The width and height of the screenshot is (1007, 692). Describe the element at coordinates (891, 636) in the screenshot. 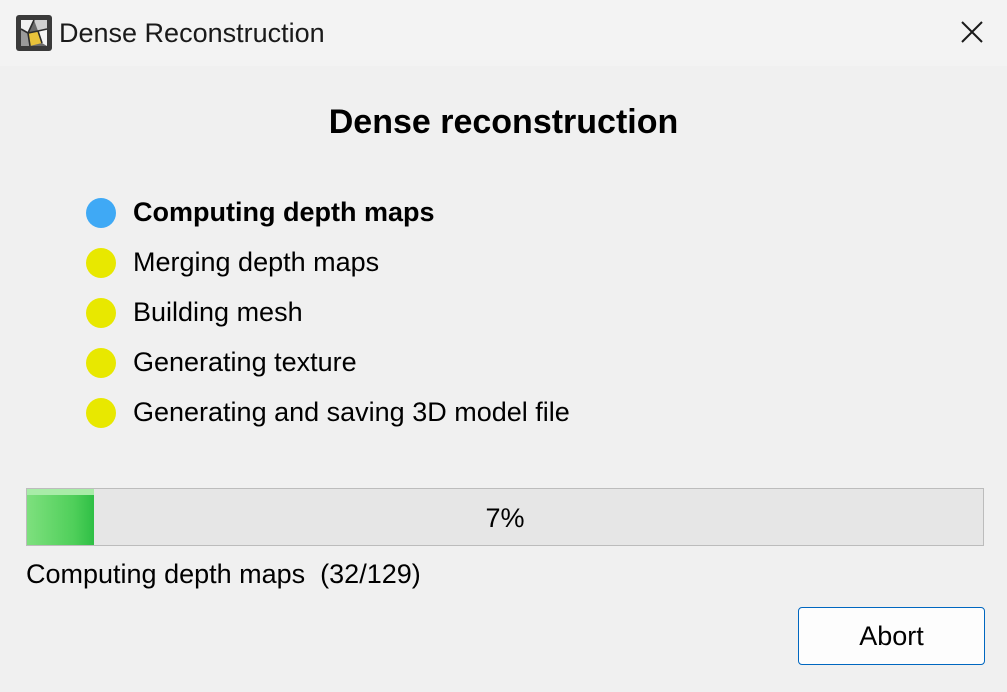

I see `abort-button: Abort` at that location.